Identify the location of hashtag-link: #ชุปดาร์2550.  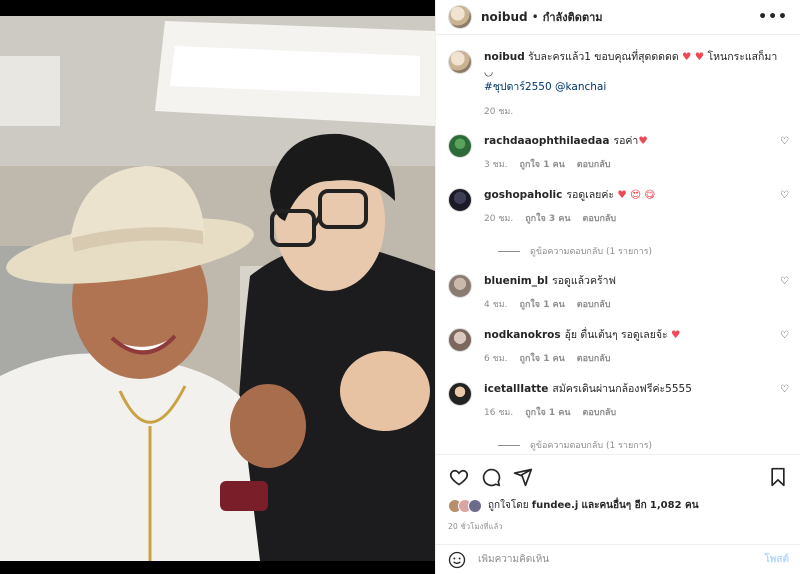
(518, 87).